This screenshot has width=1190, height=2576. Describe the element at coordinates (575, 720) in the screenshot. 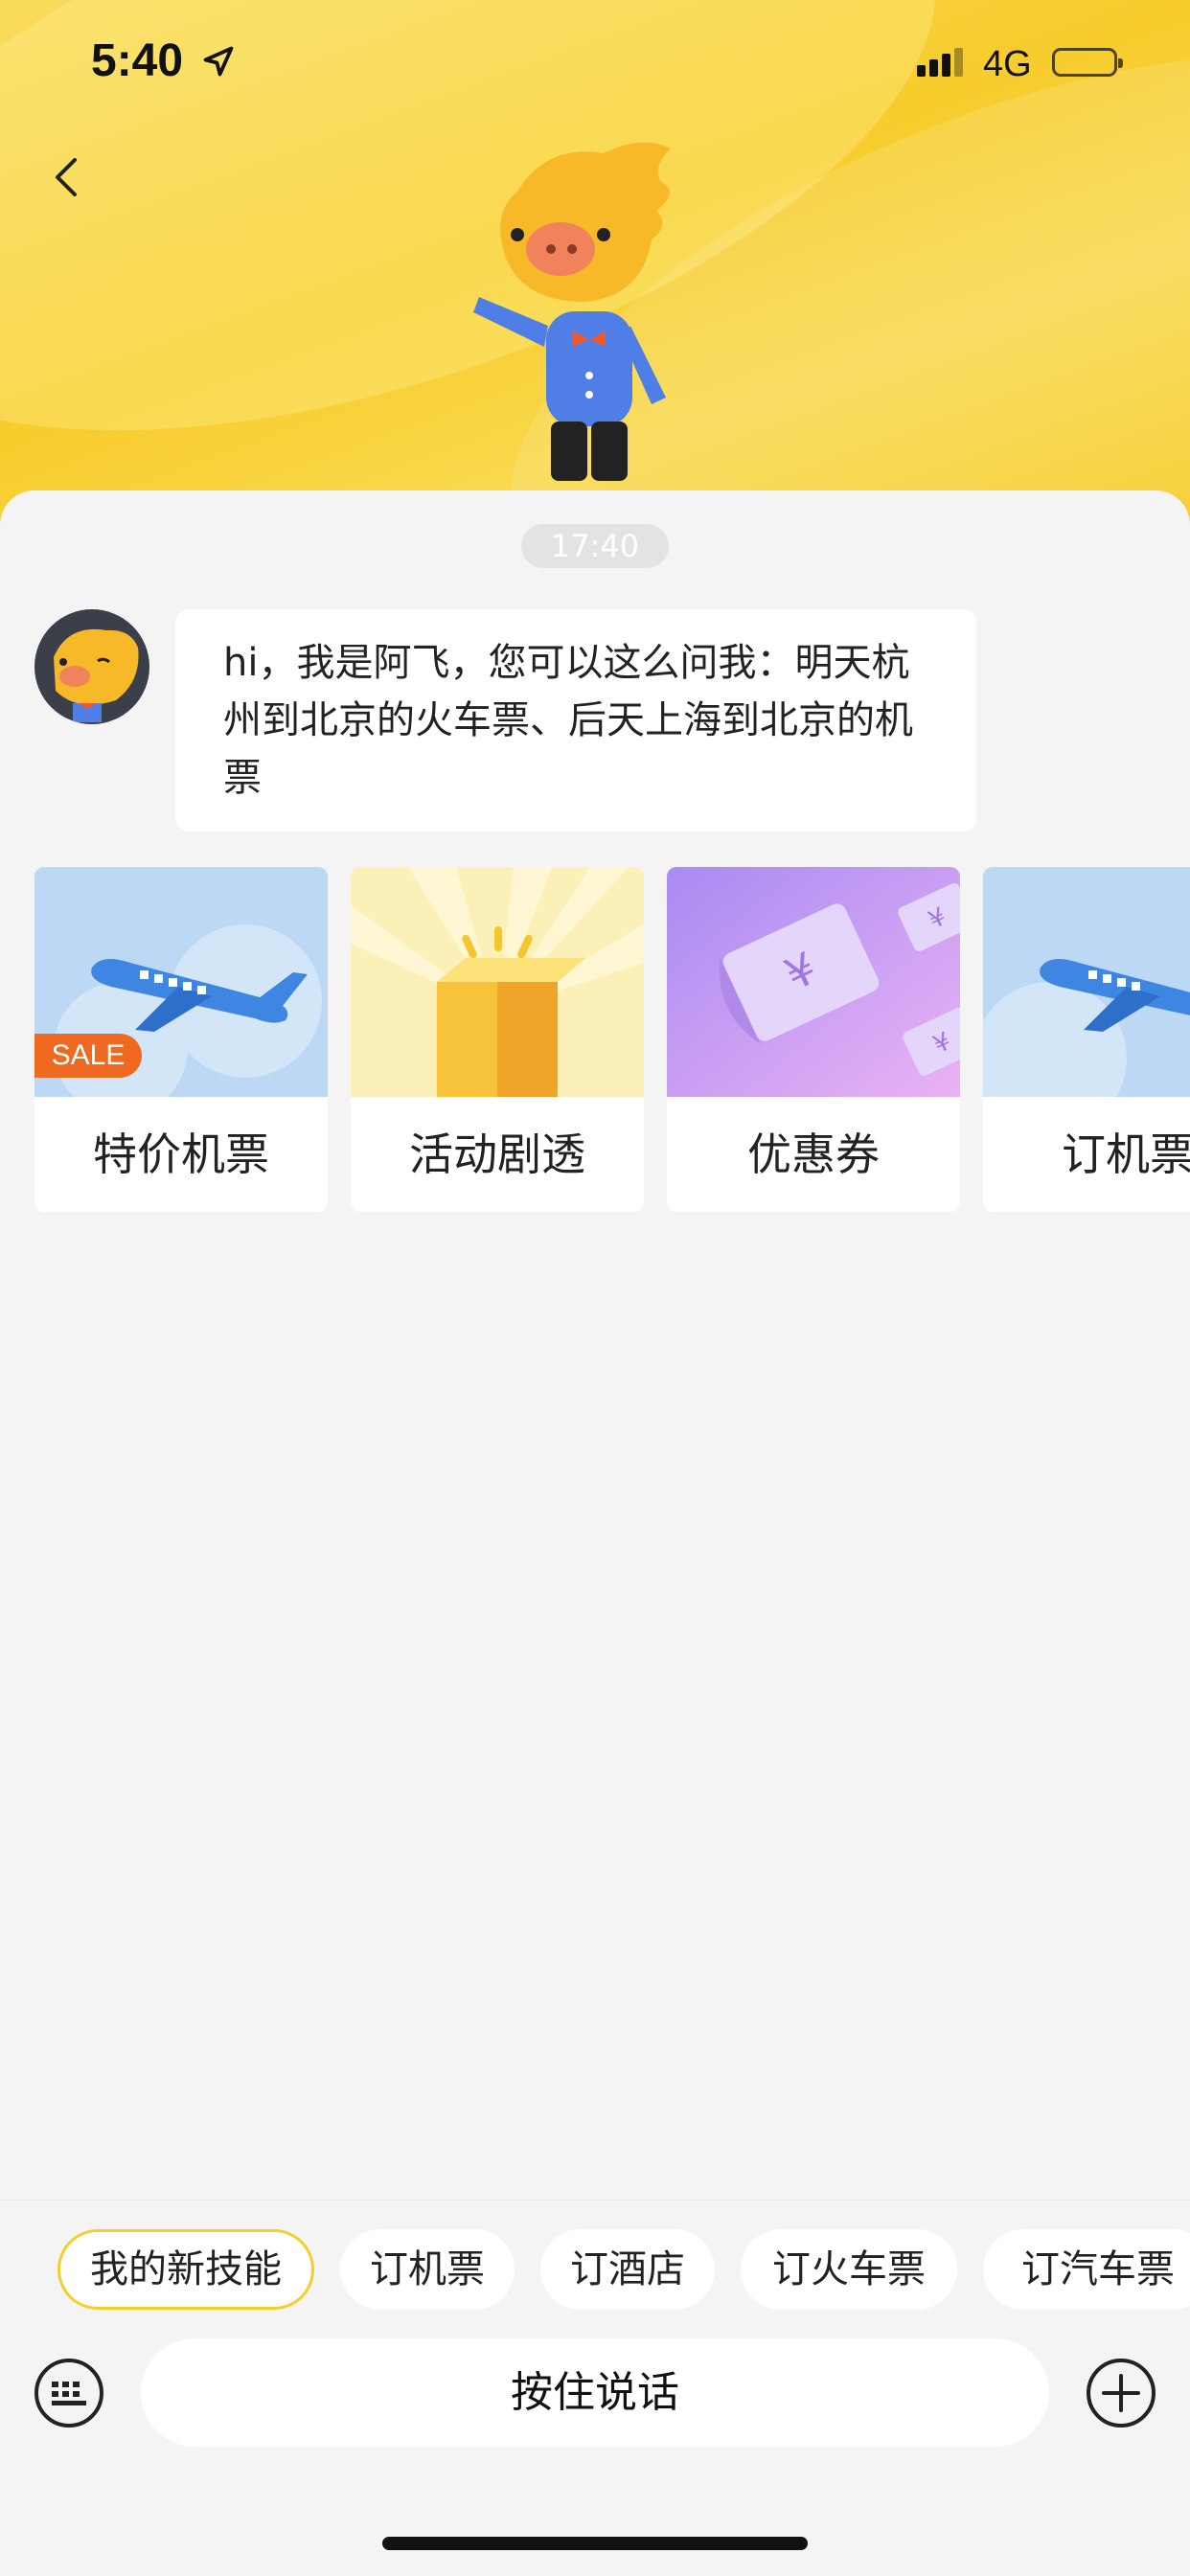

I see `bot-message-bubble: hi，我是阿飞，您可以这么问我：明天杭州到北京的火车票、后天上海到北京的机票` at that location.